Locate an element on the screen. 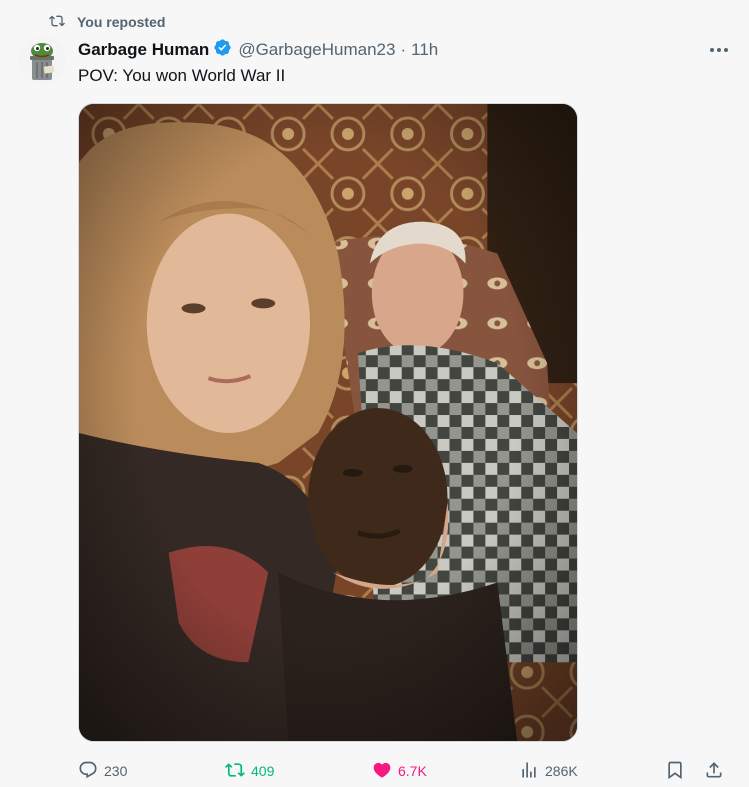 Image resolution: width=749 pixels, height=787 pixels. reply-button: 230 is located at coordinates (102, 771).